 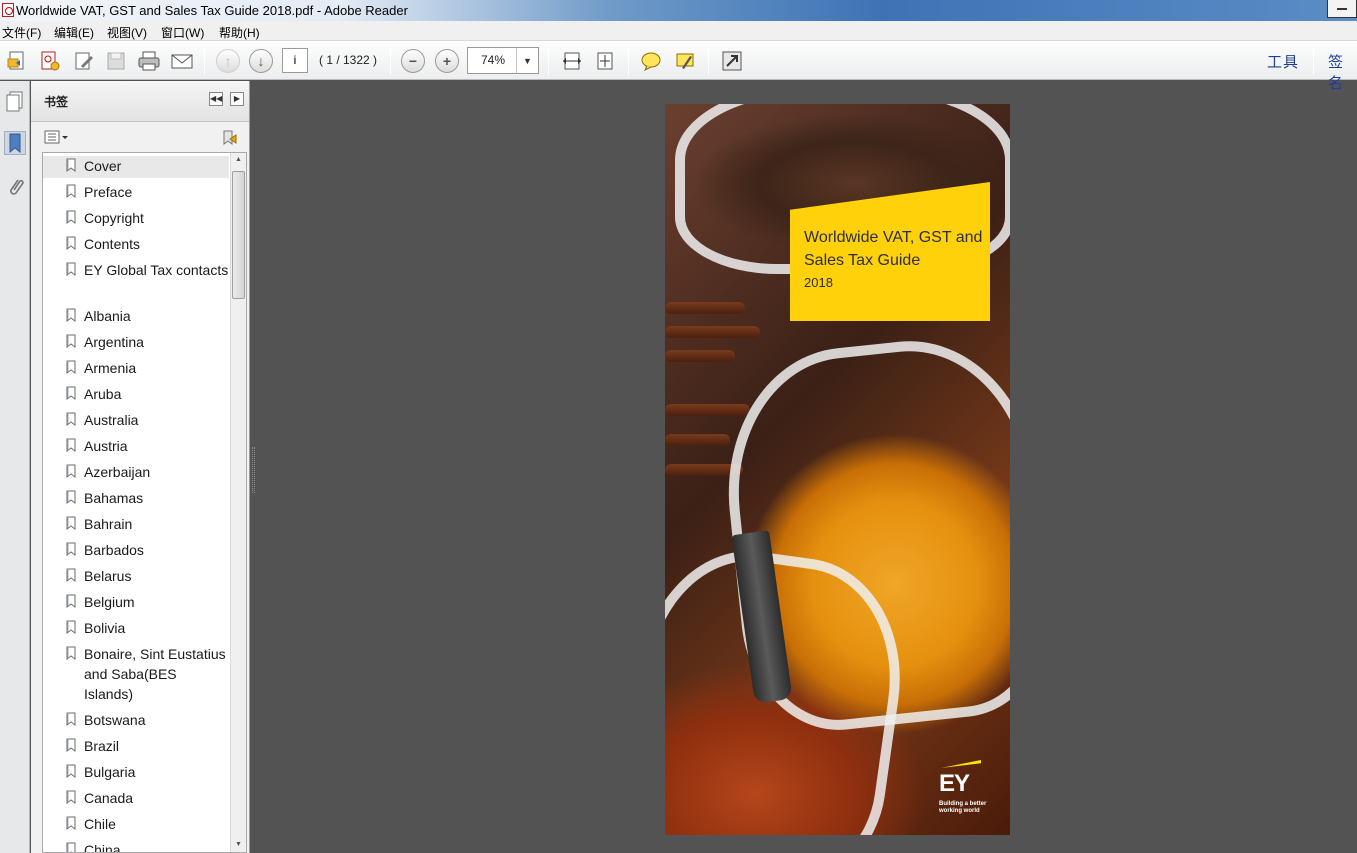 I want to click on bookmark-item: Bulgaria, so click(x=136, y=773).